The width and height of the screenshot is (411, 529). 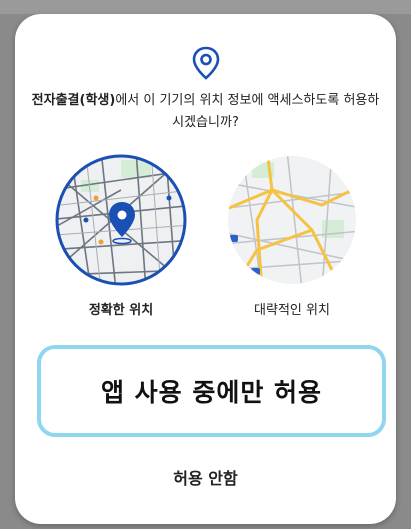 What do you see at coordinates (206, 63) in the screenshot?
I see `location-pin-icon` at bounding box center [206, 63].